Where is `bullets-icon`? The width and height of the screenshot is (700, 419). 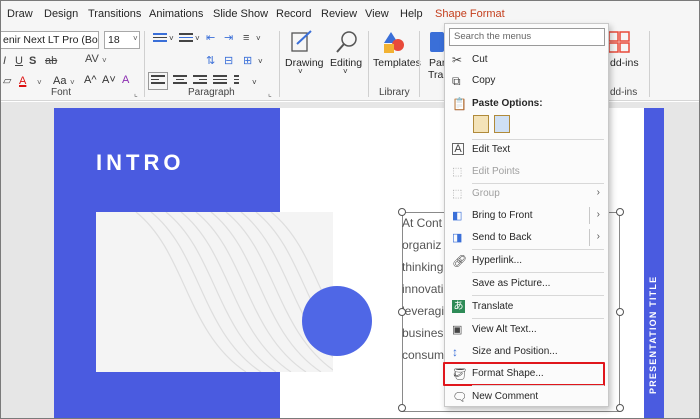
bullets-icon is located at coordinates (160, 39).